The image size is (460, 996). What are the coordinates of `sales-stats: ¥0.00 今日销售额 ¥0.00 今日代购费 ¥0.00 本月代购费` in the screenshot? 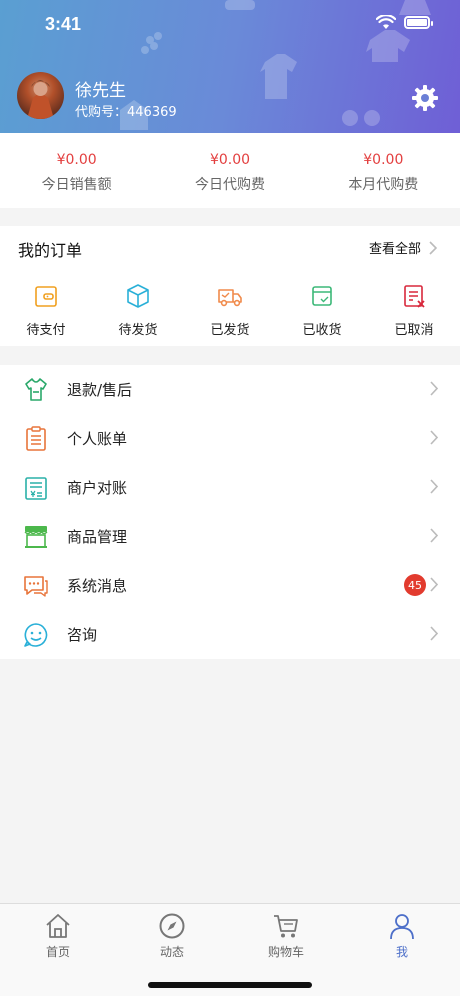 It's located at (230, 170).